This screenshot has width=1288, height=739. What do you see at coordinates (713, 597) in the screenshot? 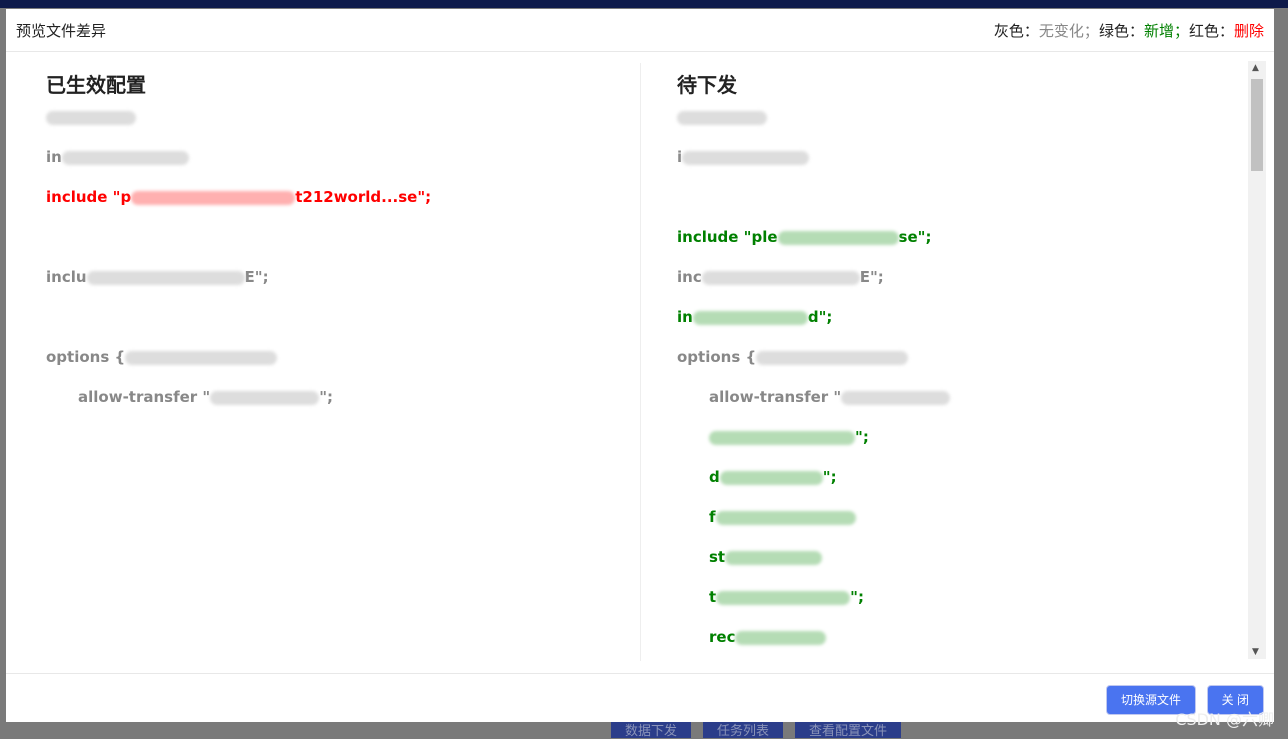
I see `line-text: t` at bounding box center [713, 597].